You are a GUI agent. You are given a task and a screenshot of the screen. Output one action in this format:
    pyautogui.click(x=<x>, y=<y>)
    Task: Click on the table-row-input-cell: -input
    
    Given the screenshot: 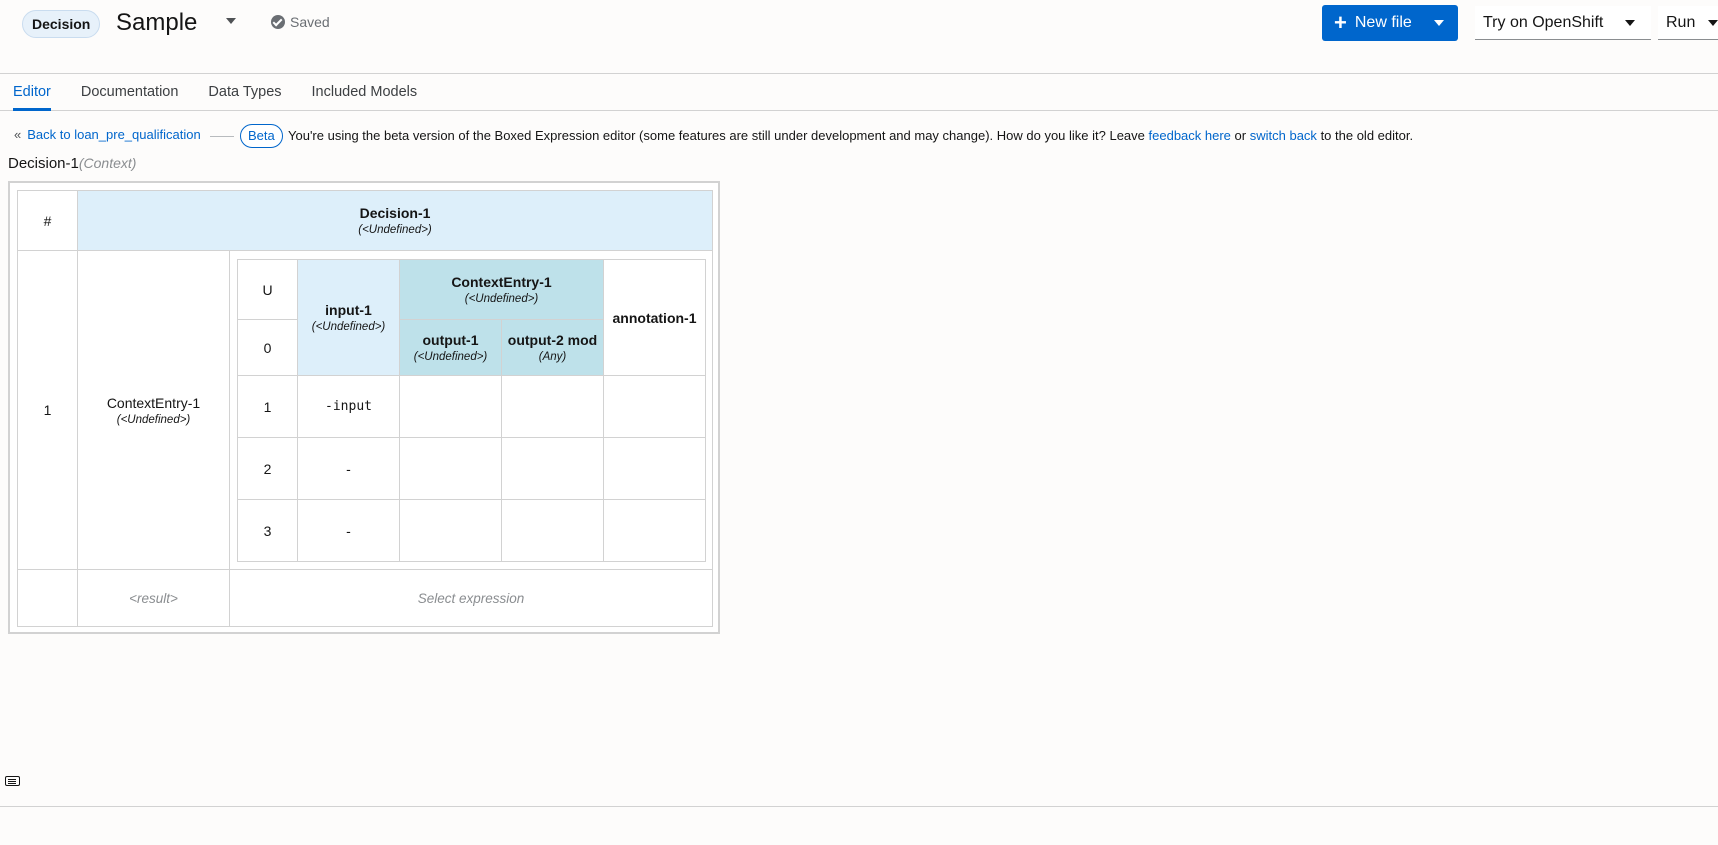 What is the action you would take?
    pyautogui.click(x=348, y=406)
    